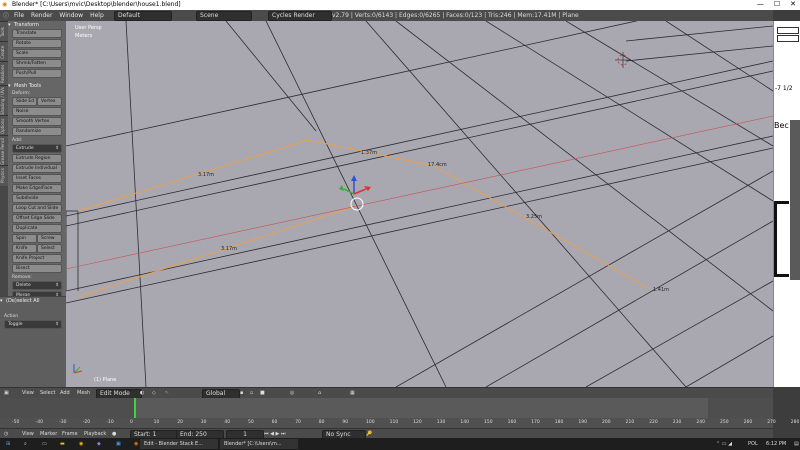 This screenshot has height=450, width=800. What do you see at coordinates (37, 121) in the screenshot?
I see `smooth-vertex-button: Smooth Vertex` at bounding box center [37, 121].